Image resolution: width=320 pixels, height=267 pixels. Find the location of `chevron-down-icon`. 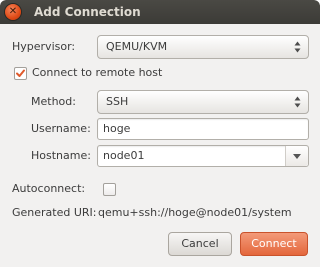

chevron-down-icon is located at coordinates (297, 156).